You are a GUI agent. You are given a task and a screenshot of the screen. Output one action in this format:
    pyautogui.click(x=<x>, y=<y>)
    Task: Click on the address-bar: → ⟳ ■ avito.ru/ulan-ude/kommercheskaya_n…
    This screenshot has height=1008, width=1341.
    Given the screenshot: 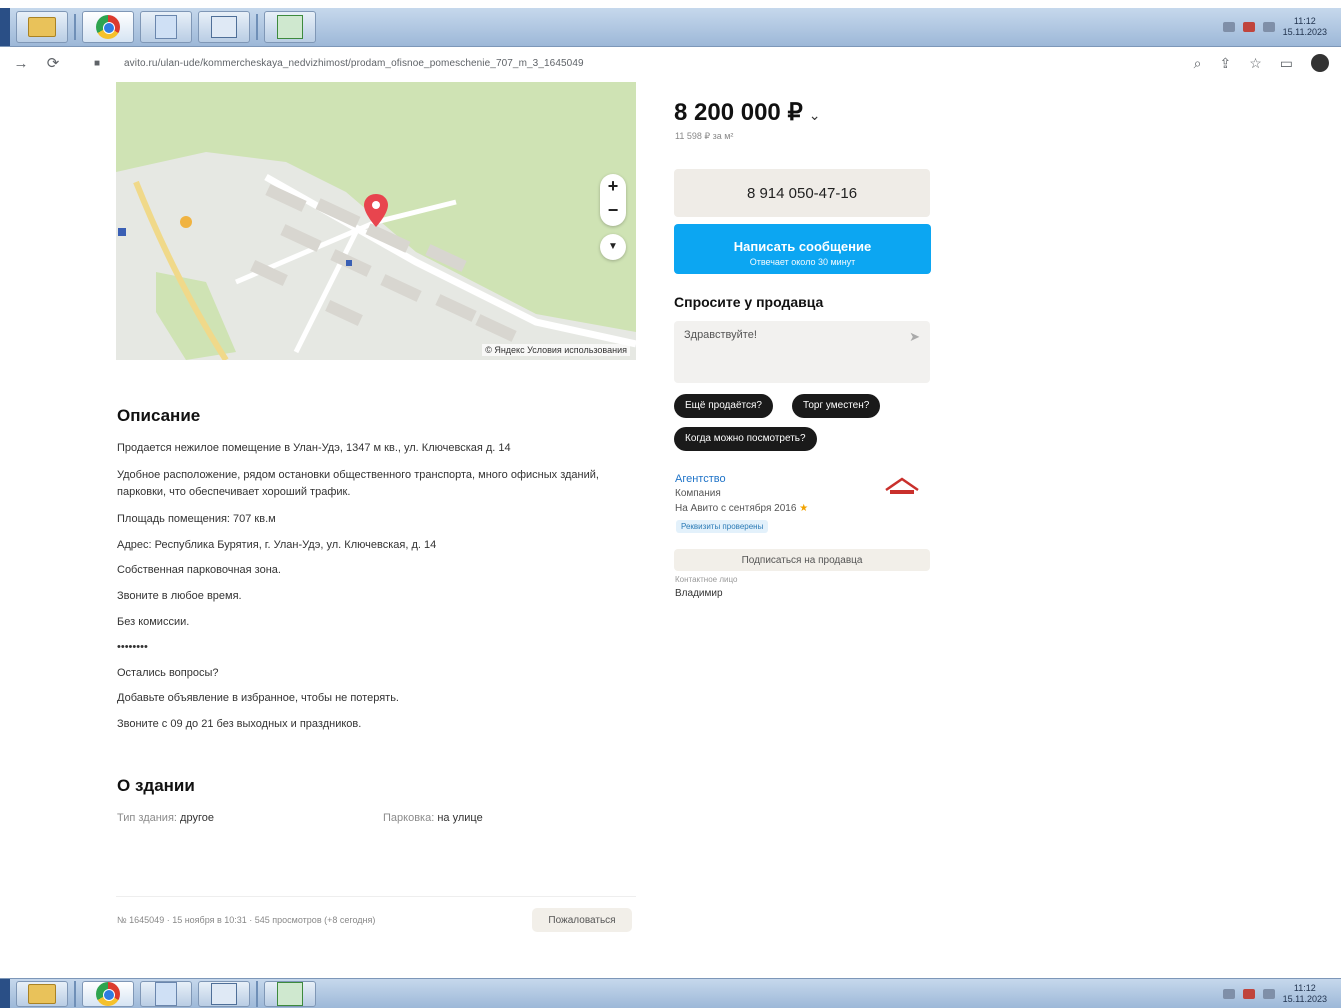 What is the action you would take?
    pyautogui.click(x=670, y=63)
    